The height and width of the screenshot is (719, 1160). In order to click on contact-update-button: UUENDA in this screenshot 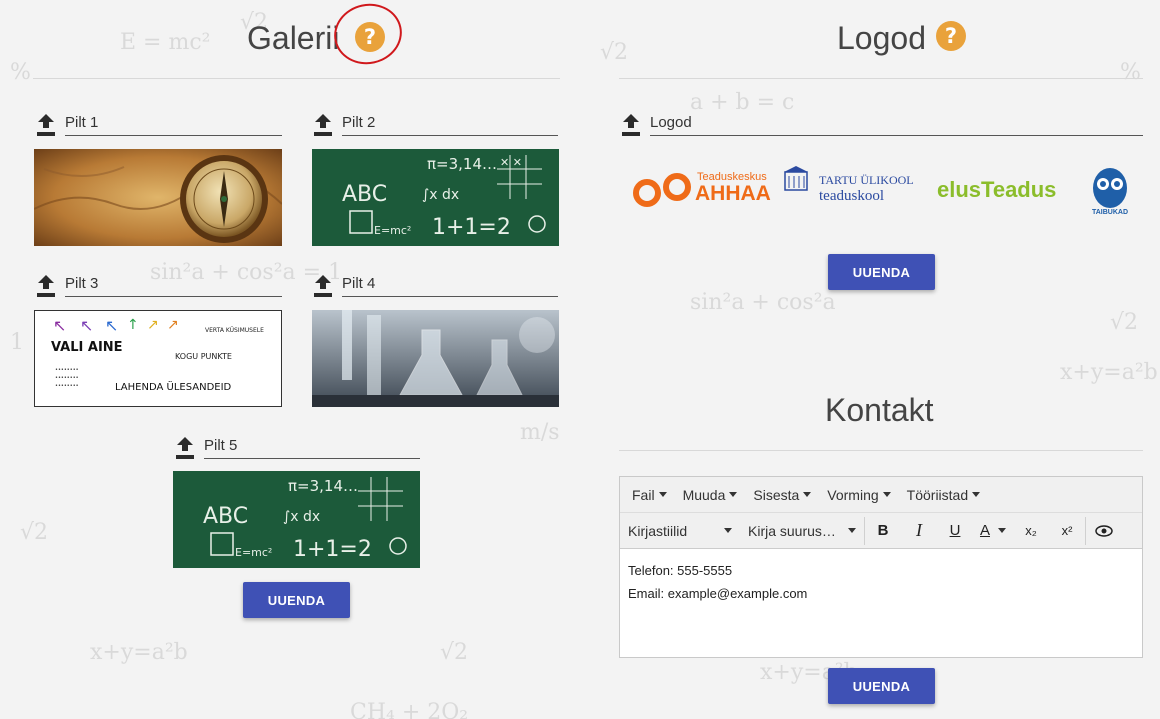, I will do `click(881, 686)`.